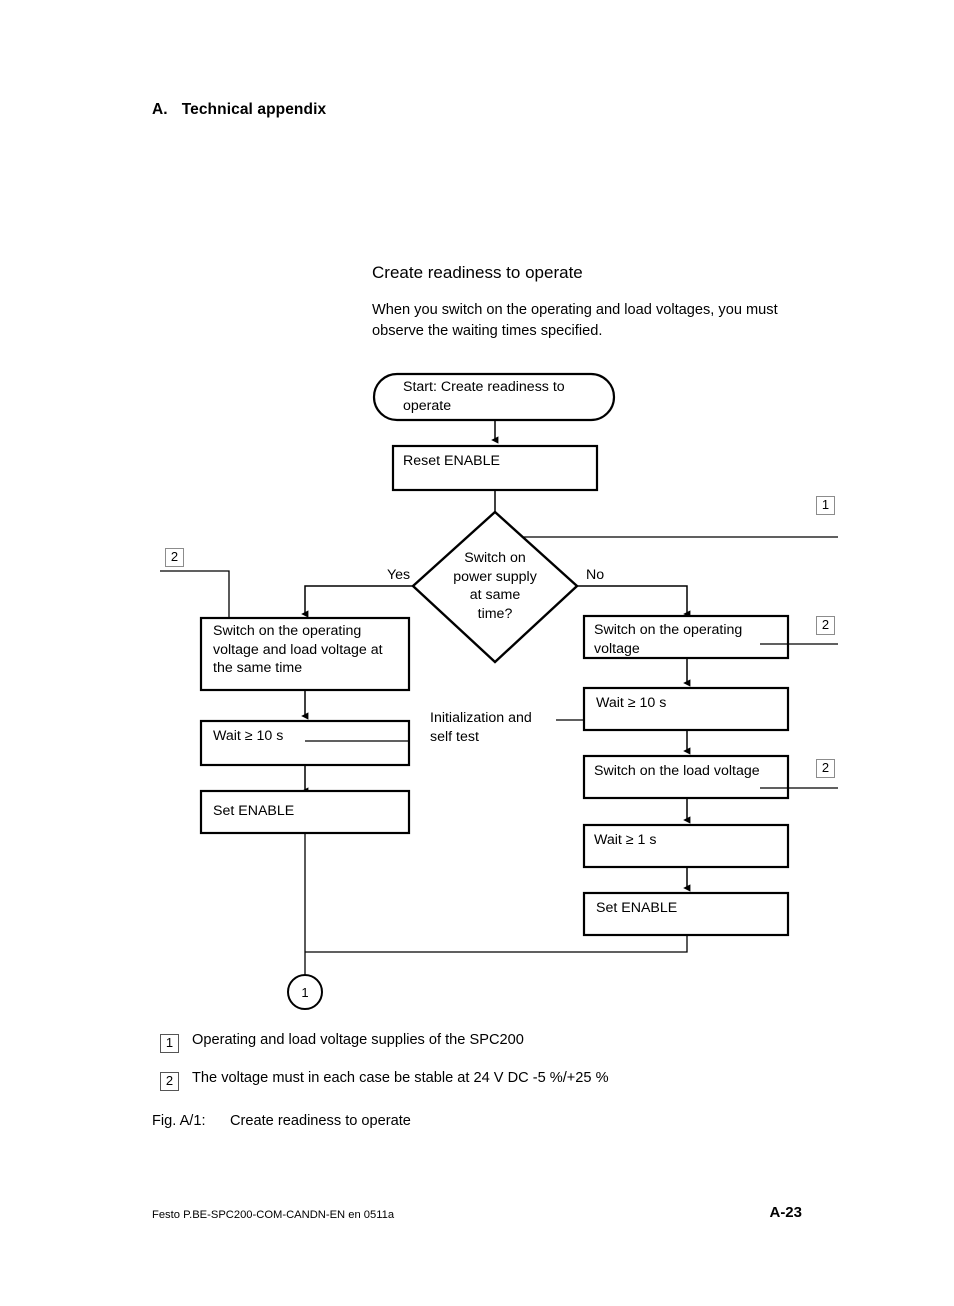  Describe the element at coordinates (481, 727) in the screenshot. I see `annotation-initialization-self-test: Initialization and self test` at that location.